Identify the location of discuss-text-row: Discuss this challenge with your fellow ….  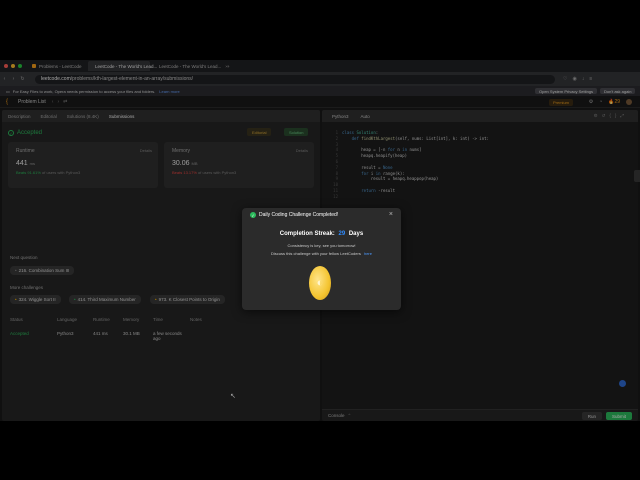
(321, 253).